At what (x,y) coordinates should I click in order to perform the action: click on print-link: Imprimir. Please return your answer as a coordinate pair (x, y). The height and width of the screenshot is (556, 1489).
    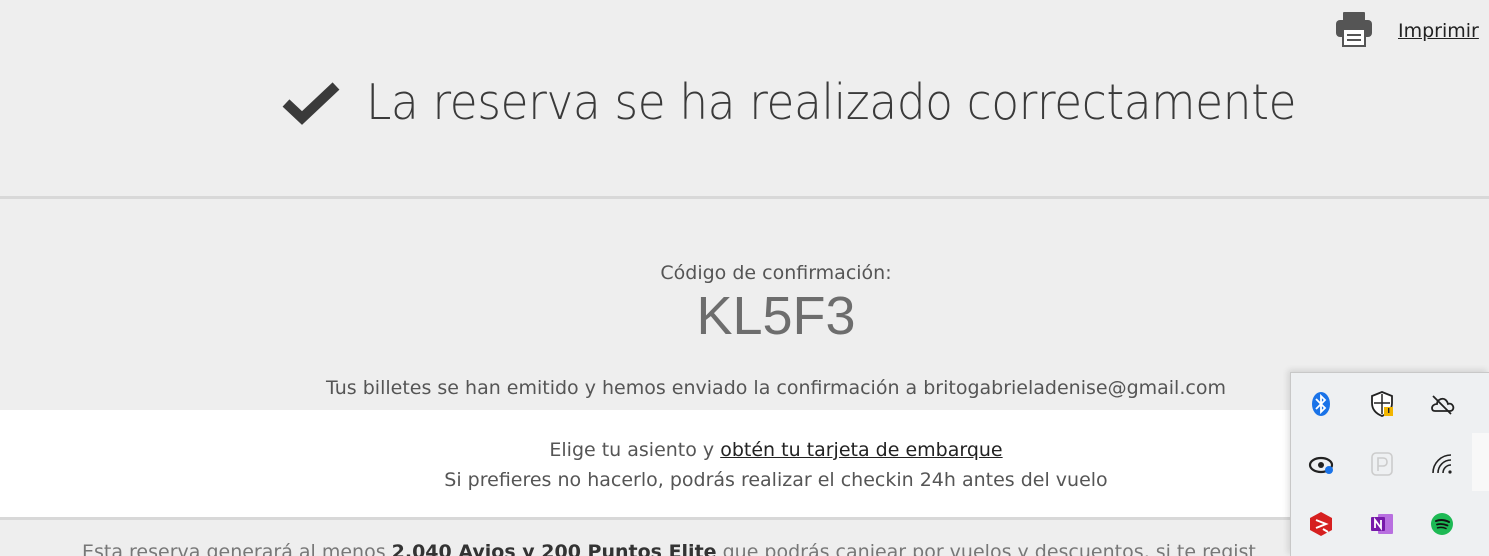
    Looking at the image, I should click on (1438, 31).